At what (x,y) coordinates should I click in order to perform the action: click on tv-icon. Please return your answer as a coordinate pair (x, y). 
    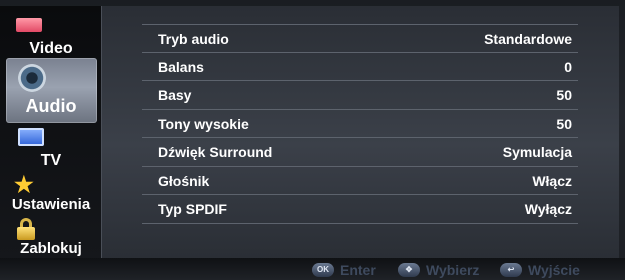
    Looking at the image, I should click on (31, 137).